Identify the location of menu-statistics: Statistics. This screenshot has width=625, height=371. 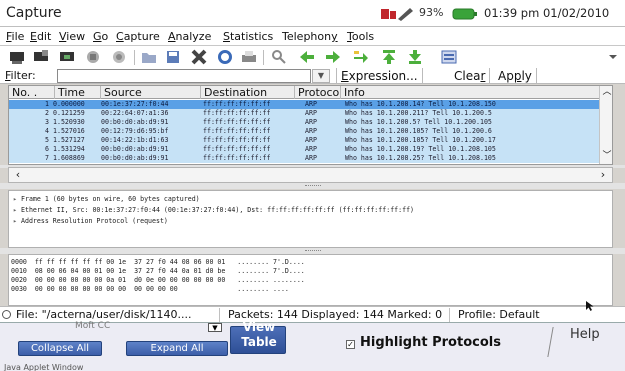
(248, 36).